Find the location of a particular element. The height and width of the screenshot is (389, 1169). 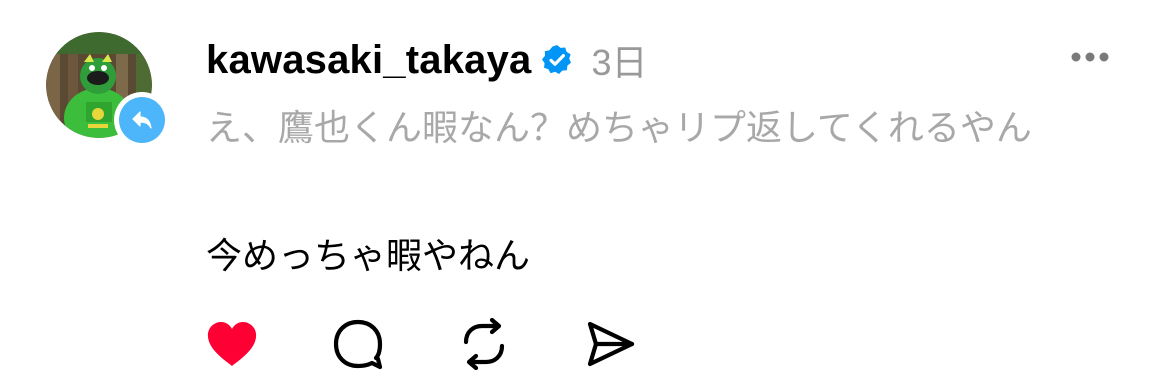

post-header: kawasaki_takaya 3日 is located at coordinates (427, 60).